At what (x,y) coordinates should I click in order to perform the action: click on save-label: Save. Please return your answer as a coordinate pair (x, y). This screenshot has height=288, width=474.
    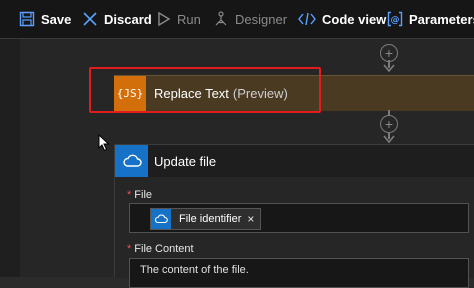
    Looking at the image, I should click on (56, 19).